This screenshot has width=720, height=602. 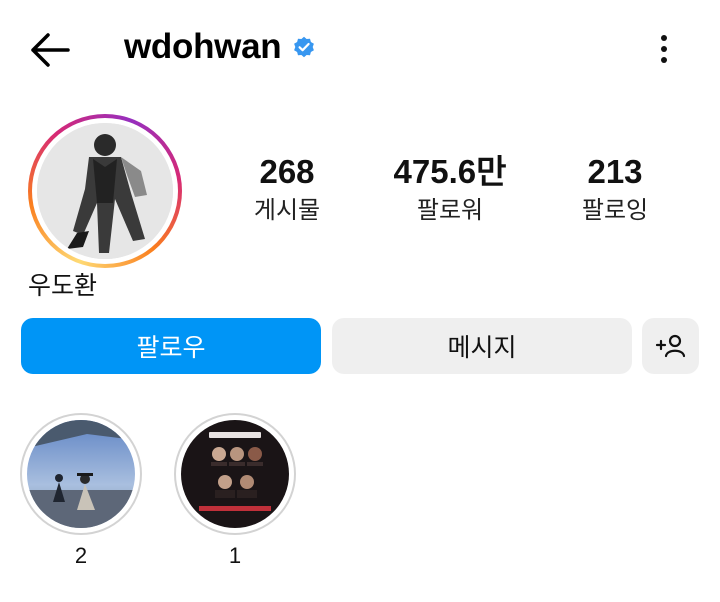 I want to click on highlight-label: 2, so click(x=81, y=555).